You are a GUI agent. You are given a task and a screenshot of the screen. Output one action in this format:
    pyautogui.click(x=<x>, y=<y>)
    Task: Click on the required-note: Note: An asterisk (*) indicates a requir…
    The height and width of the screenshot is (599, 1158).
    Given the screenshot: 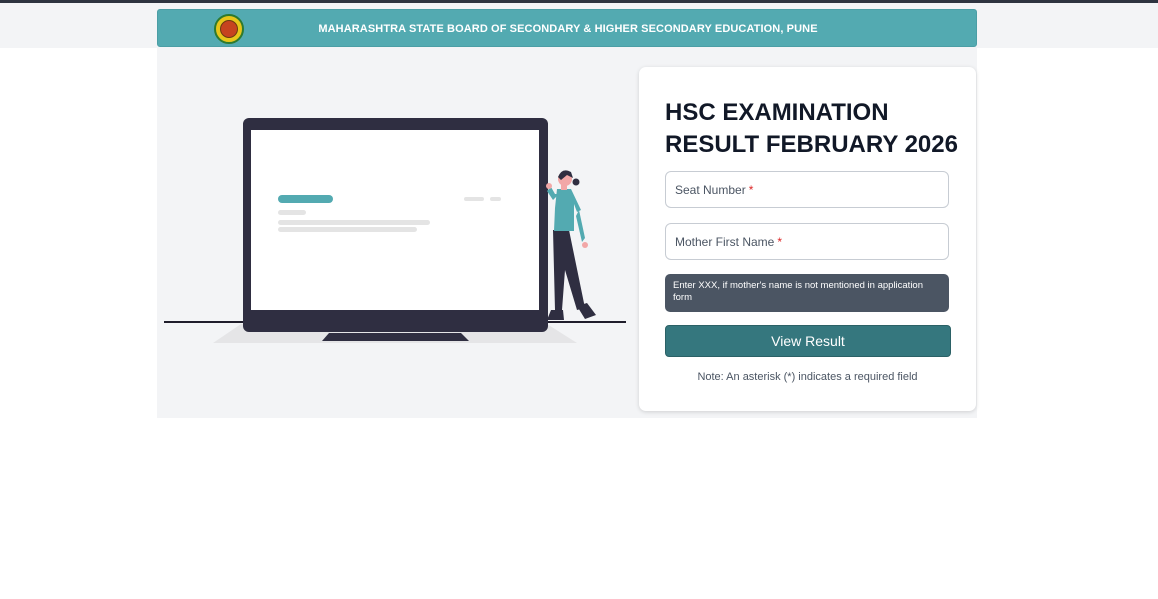 What is the action you would take?
    pyautogui.click(x=807, y=377)
    